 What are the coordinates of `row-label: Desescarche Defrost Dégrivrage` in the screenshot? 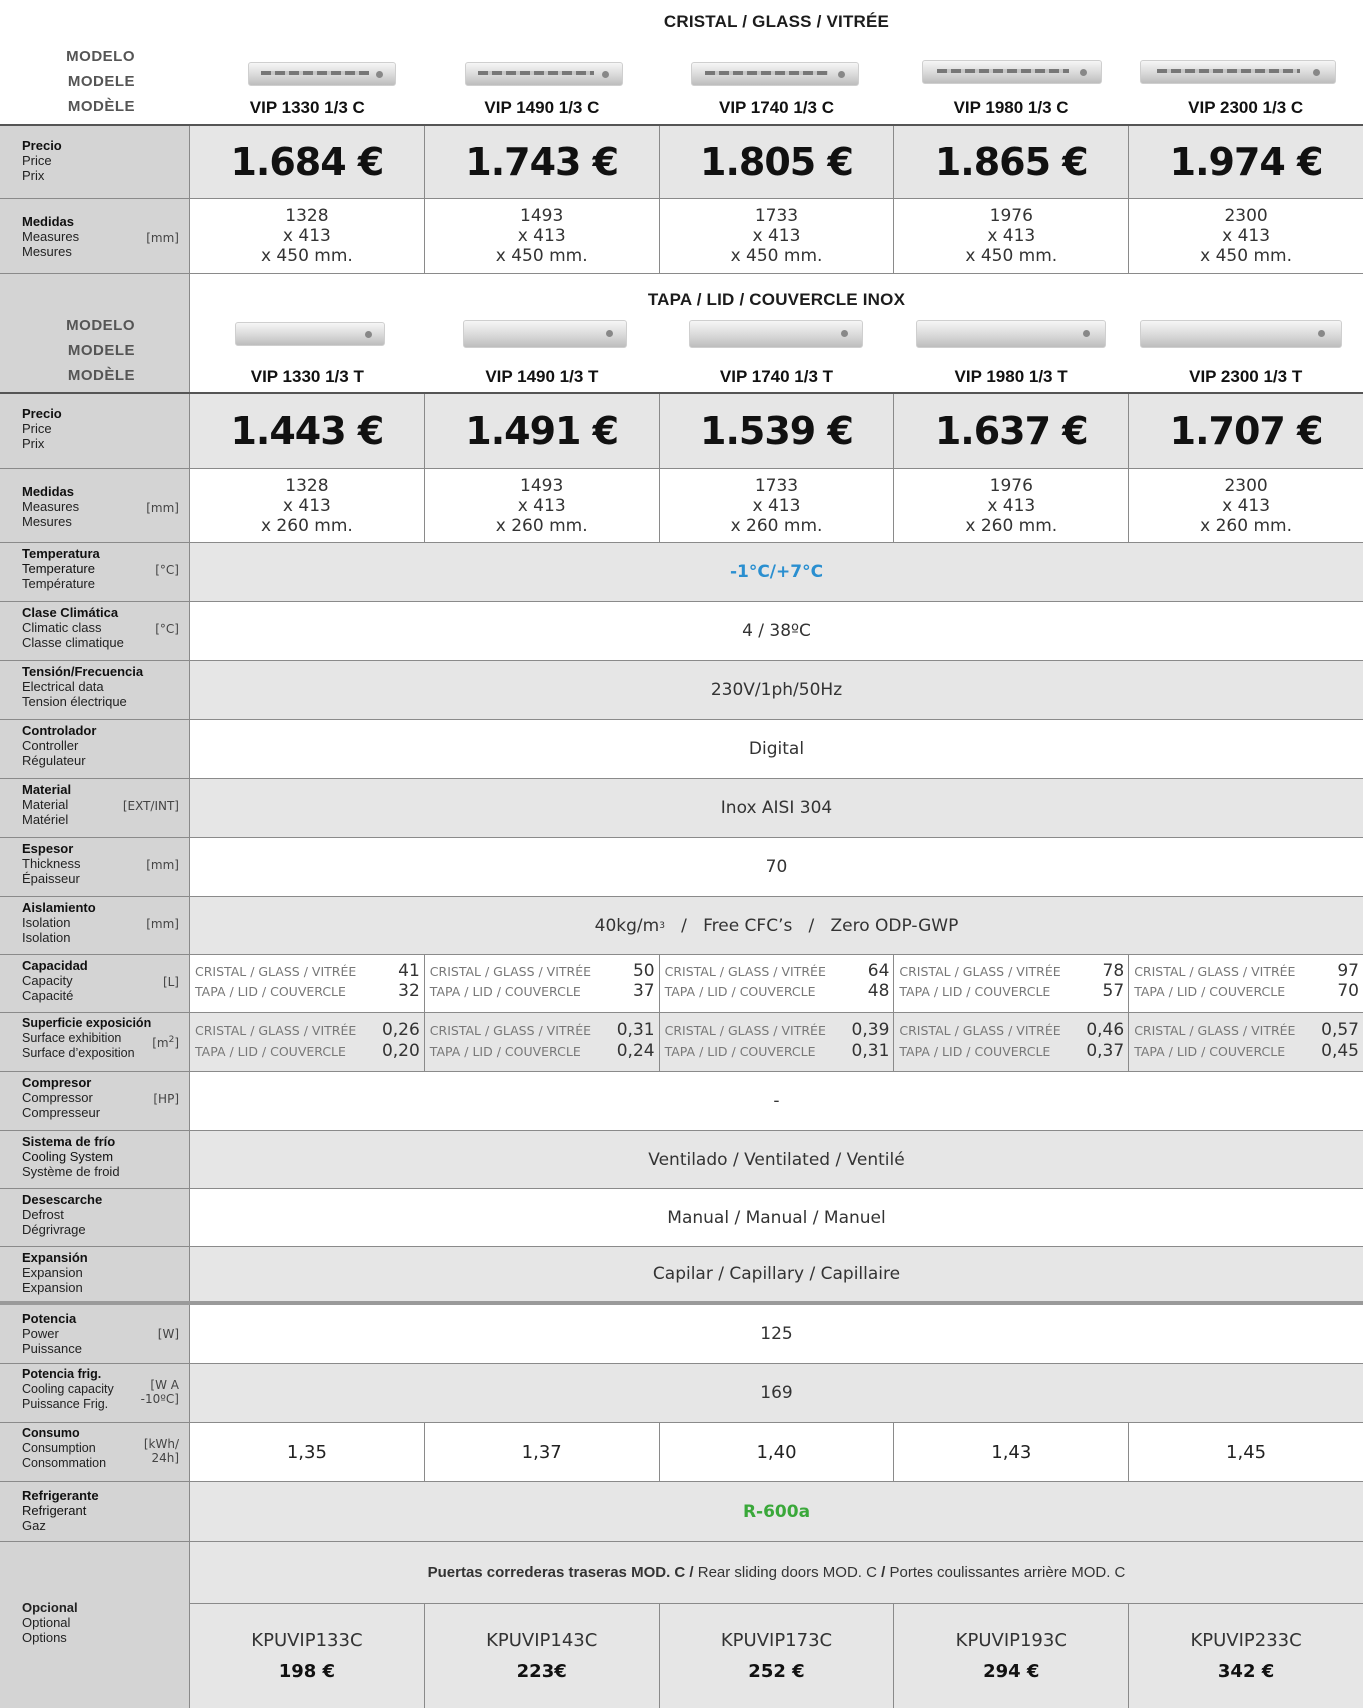 It's located at (95, 1217).